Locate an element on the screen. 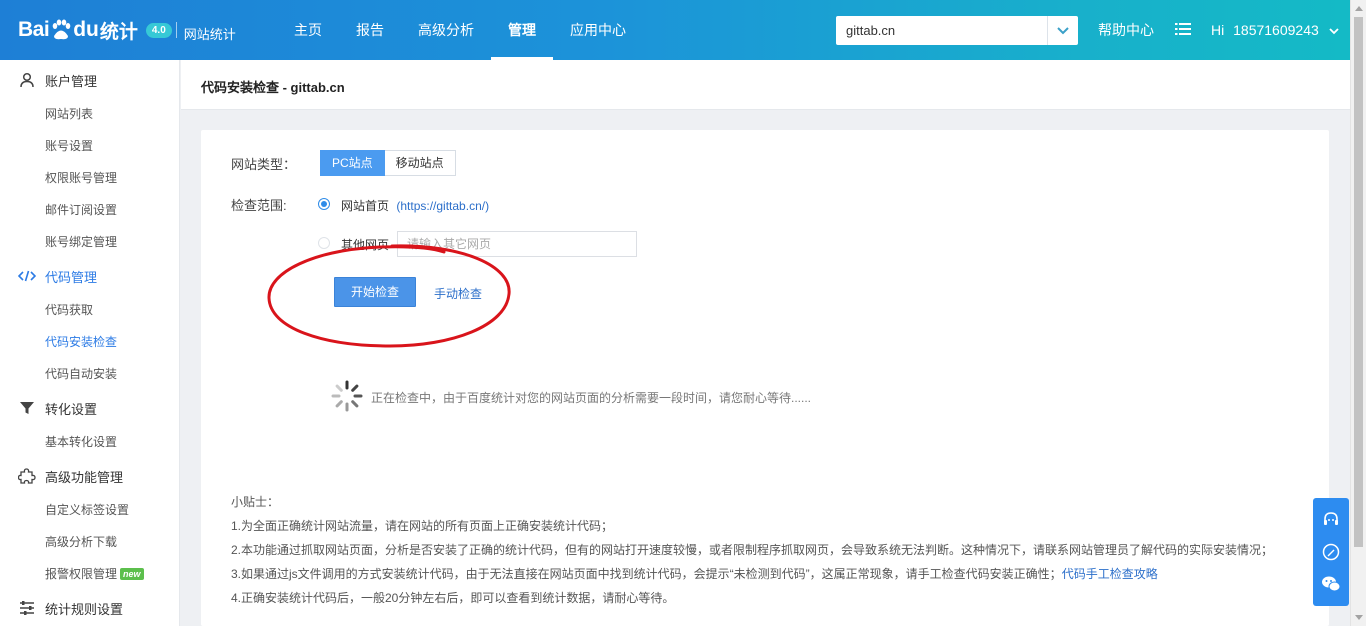  sidebar-group-label: 高级功能管理 is located at coordinates (84, 477).